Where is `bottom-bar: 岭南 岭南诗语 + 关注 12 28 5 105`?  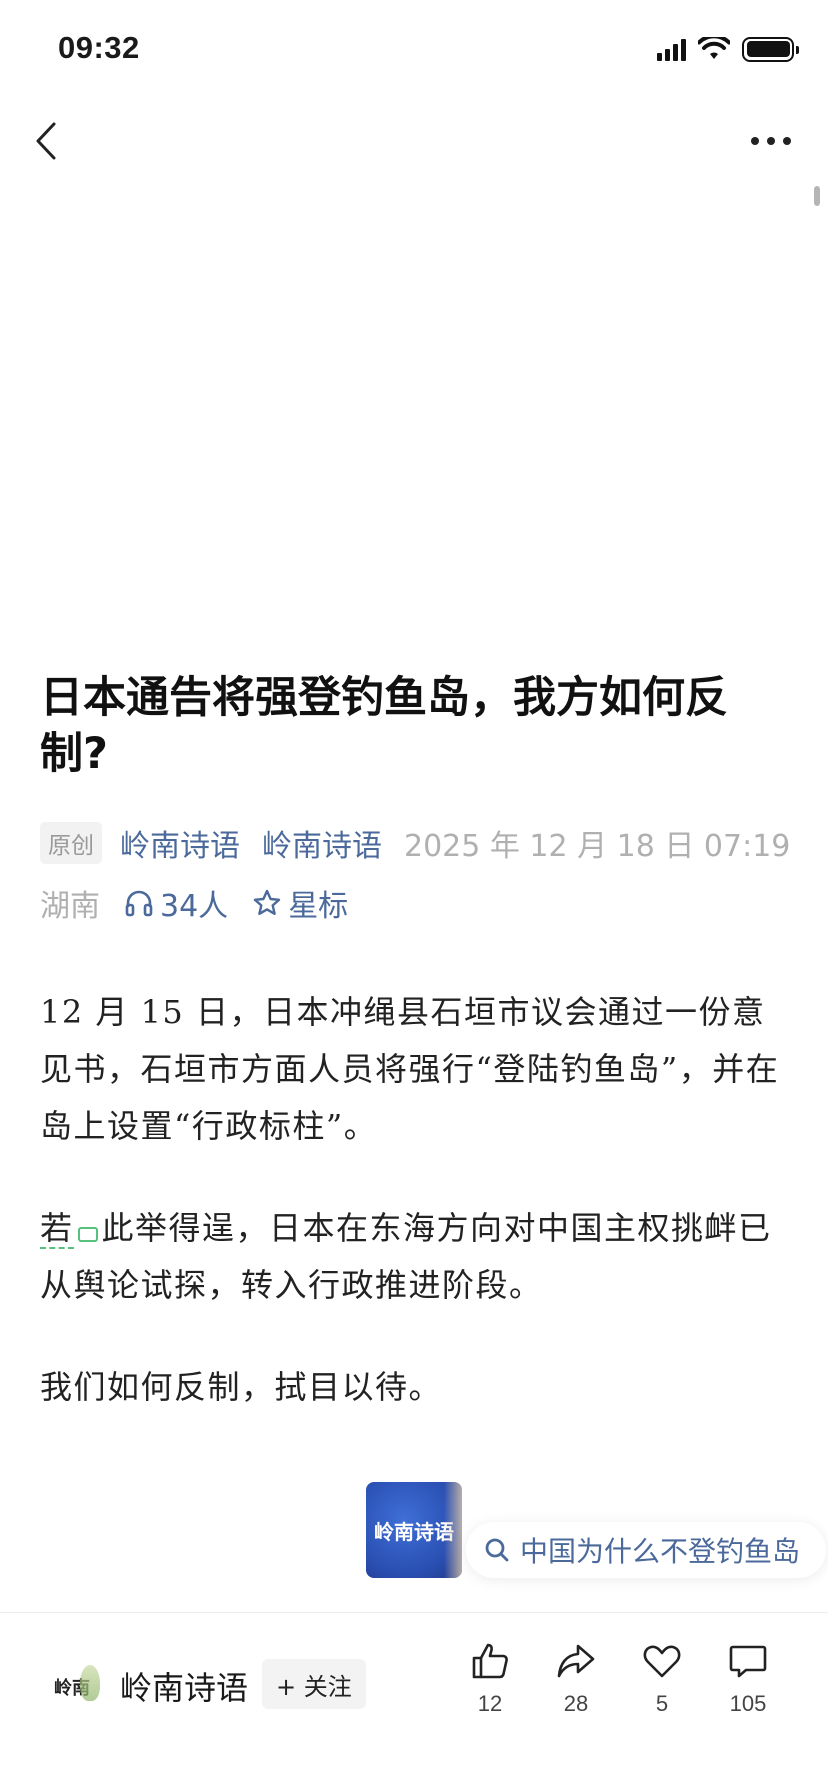
bottom-bar: 岭南 岭南诗语 + 关注 12 28 5 105 is located at coordinates (414, 1702).